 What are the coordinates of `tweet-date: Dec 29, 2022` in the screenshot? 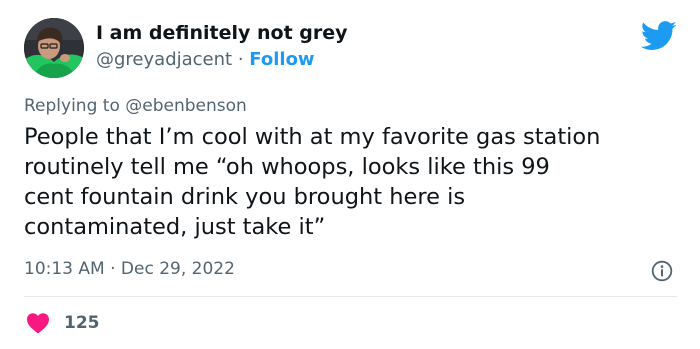 It's located at (177, 269).